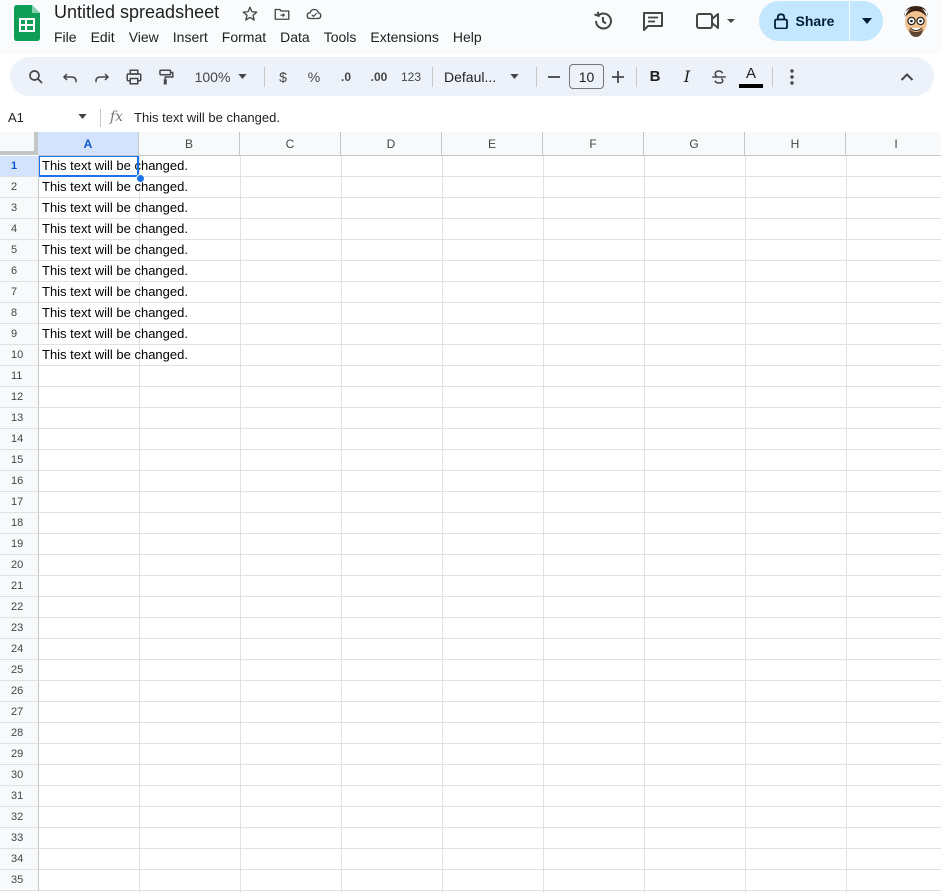  Describe the element at coordinates (19, 817) in the screenshot. I see `row-header-32: 32` at that location.